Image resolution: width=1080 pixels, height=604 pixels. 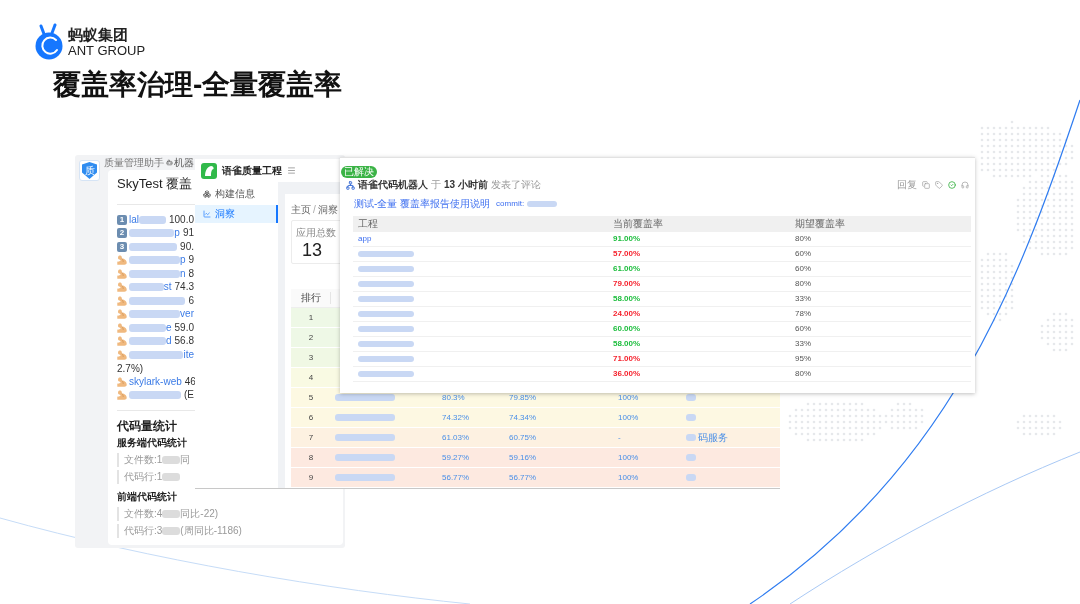 I want to click on check-circle-icon, so click(x=952, y=185).